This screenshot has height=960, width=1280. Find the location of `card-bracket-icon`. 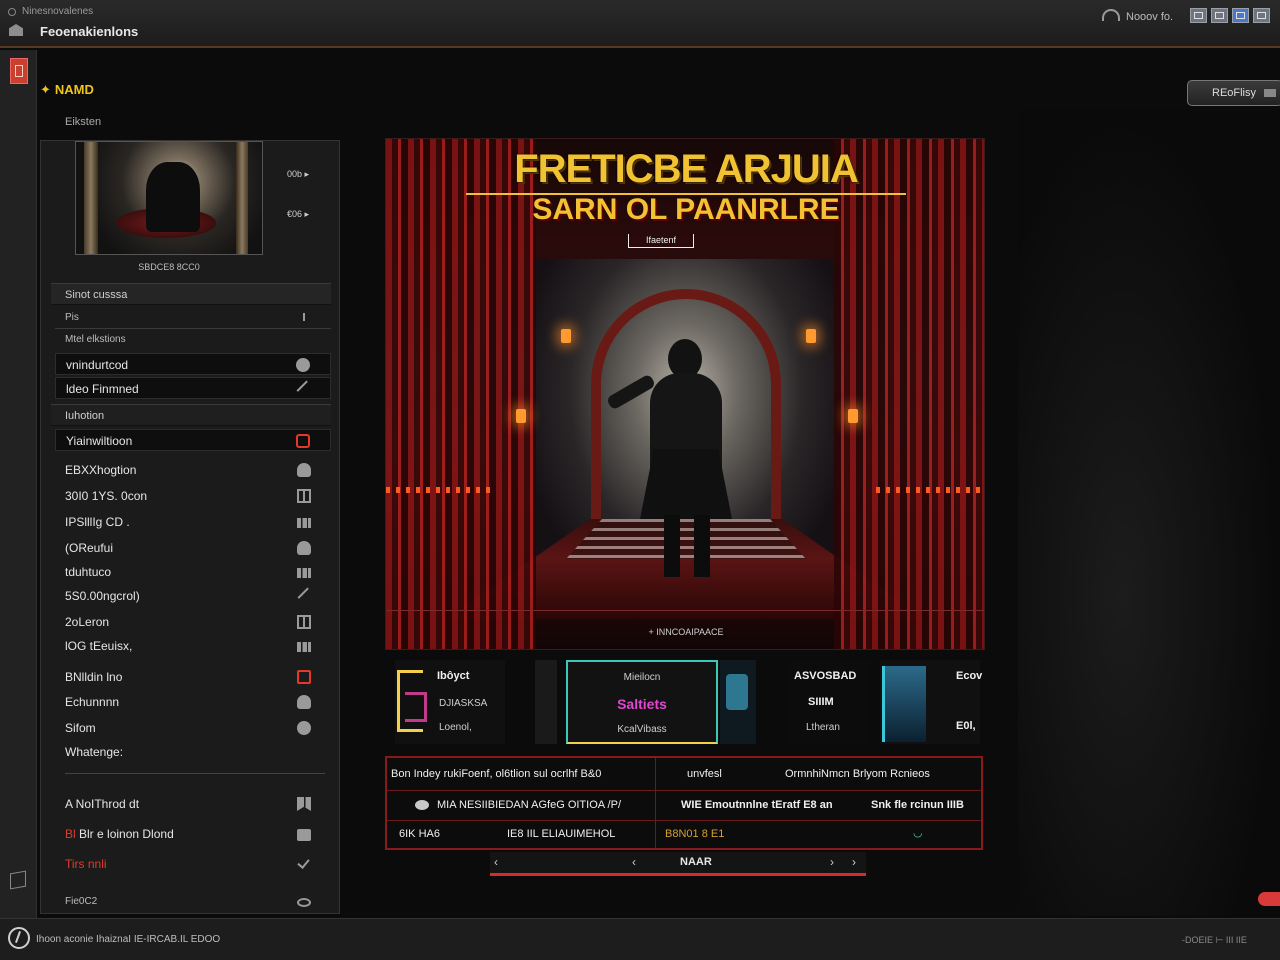

card-bracket-icon is located at coordinates (416, 707).